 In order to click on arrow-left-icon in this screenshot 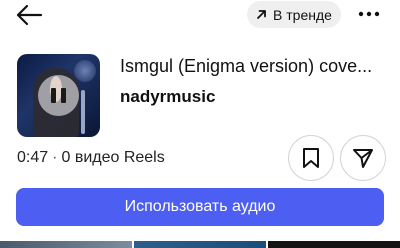, I will do `click(29, 15)`.